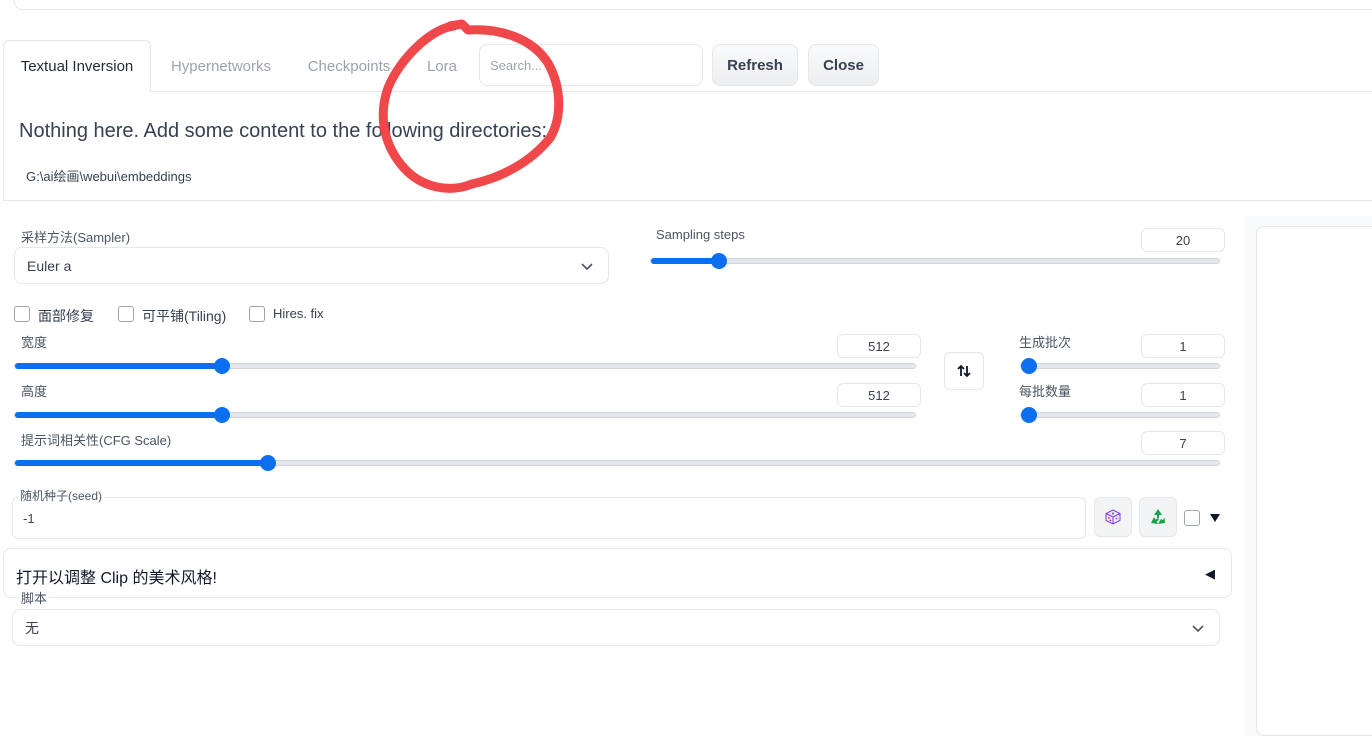 The width and height of the screenshot is (1372, 736). I want to click on height-slider, so click(465, 415).